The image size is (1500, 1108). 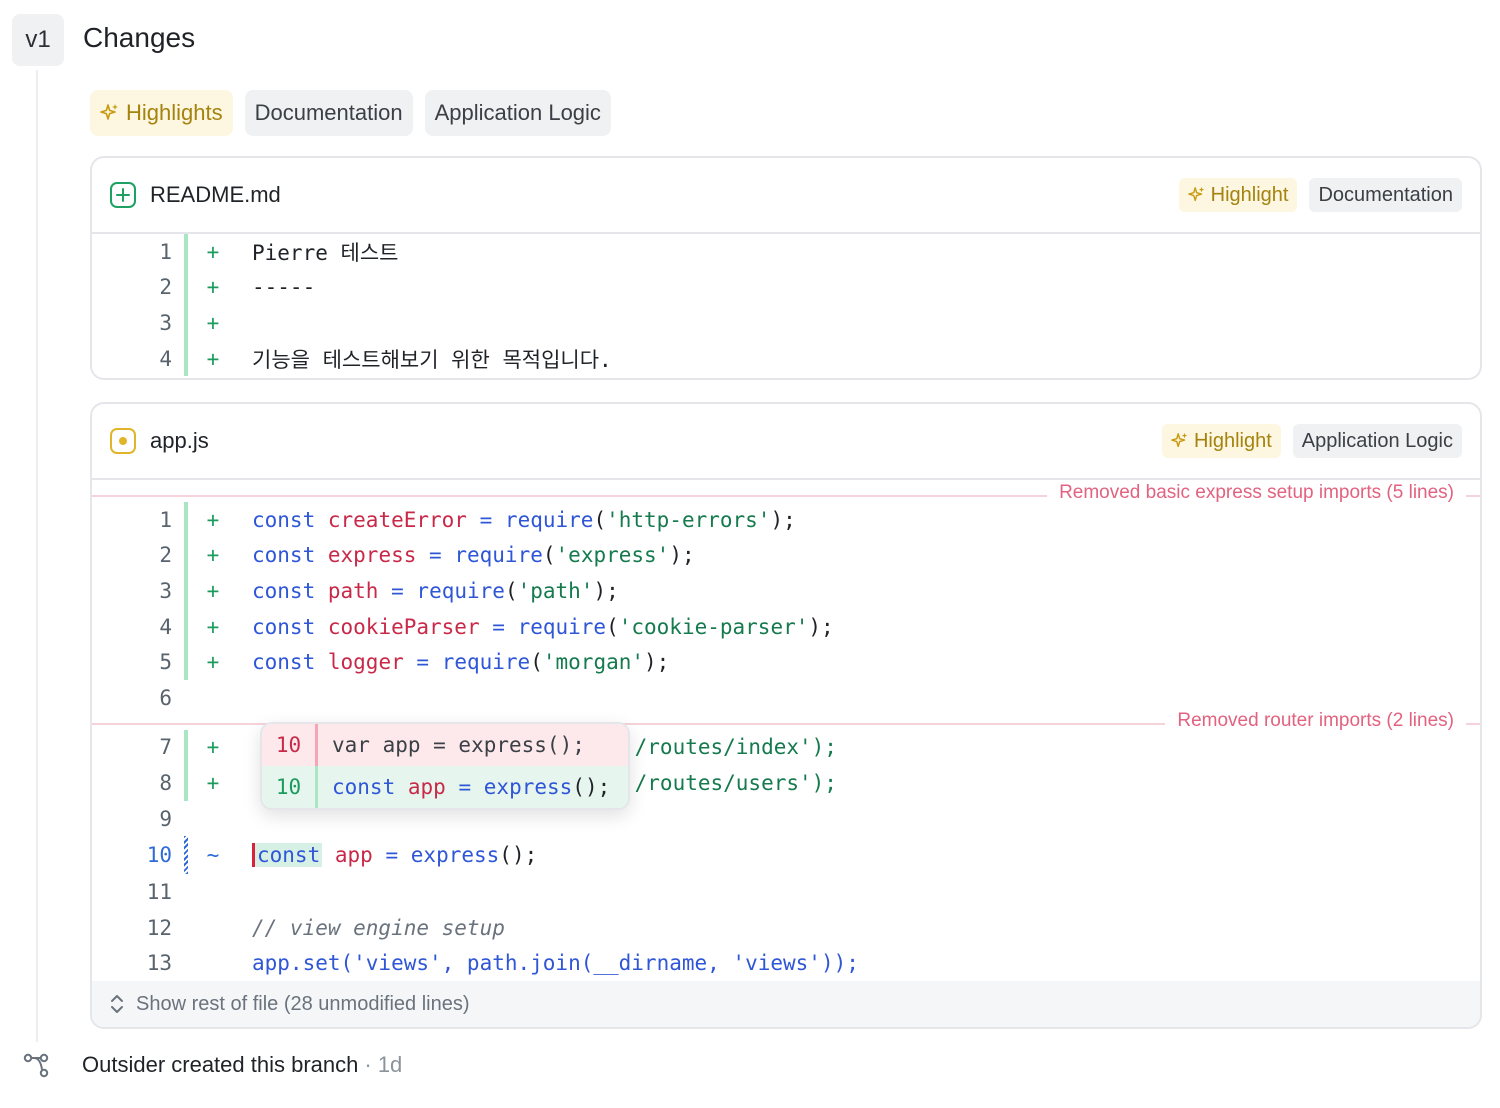 What do you see at coordinates (461, 662) in the screenshot?
I see `code-text: const logger = require('morgan');` at bounding box center [461, 662].